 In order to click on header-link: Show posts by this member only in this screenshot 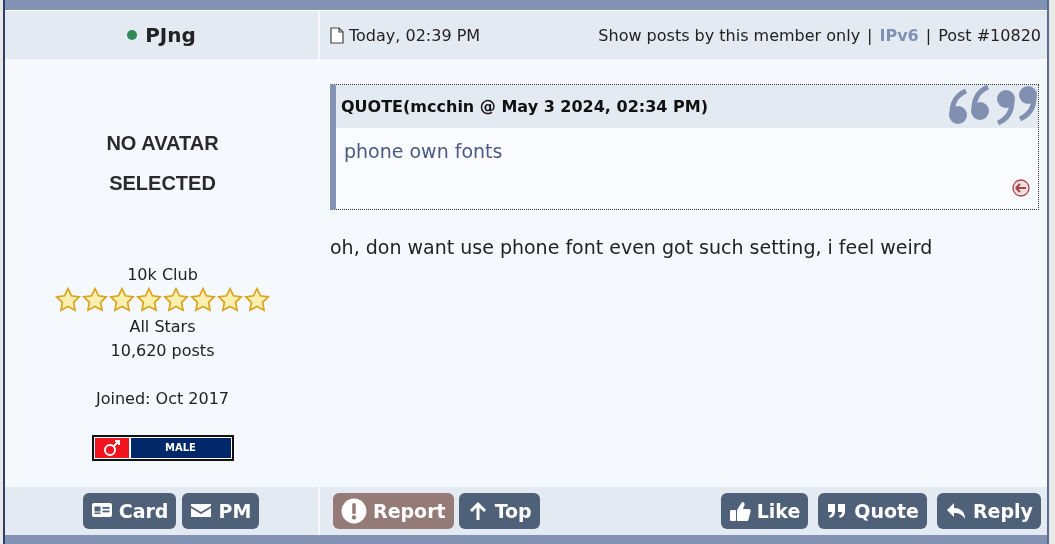, I will do `click(729, 35)`.